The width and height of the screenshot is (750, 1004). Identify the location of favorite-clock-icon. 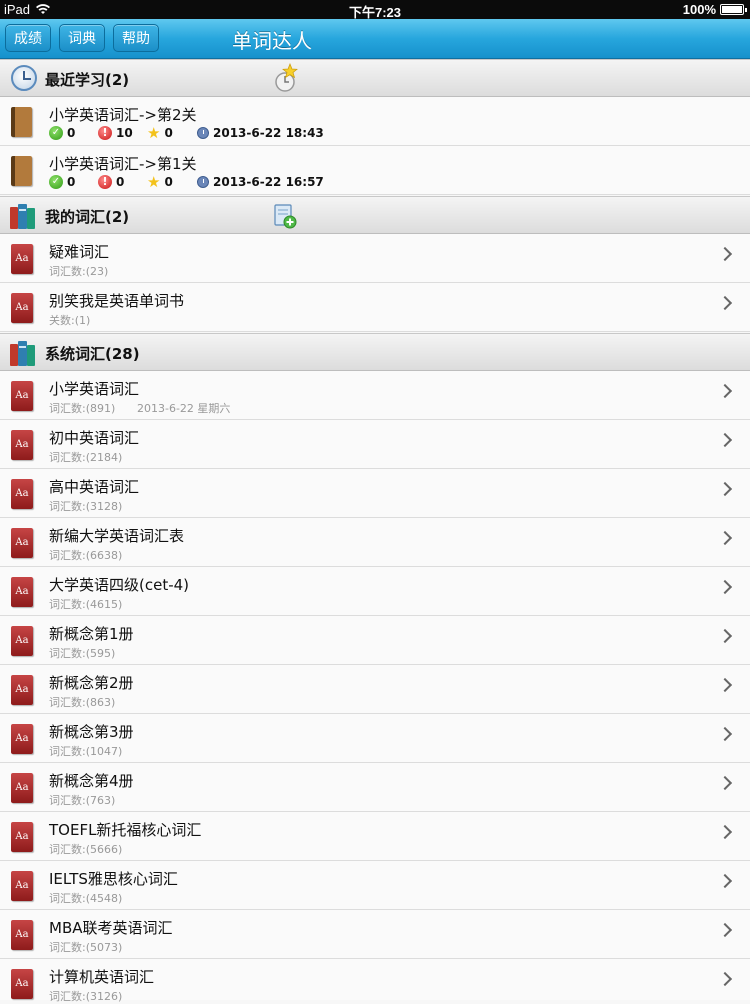
(286, 78).